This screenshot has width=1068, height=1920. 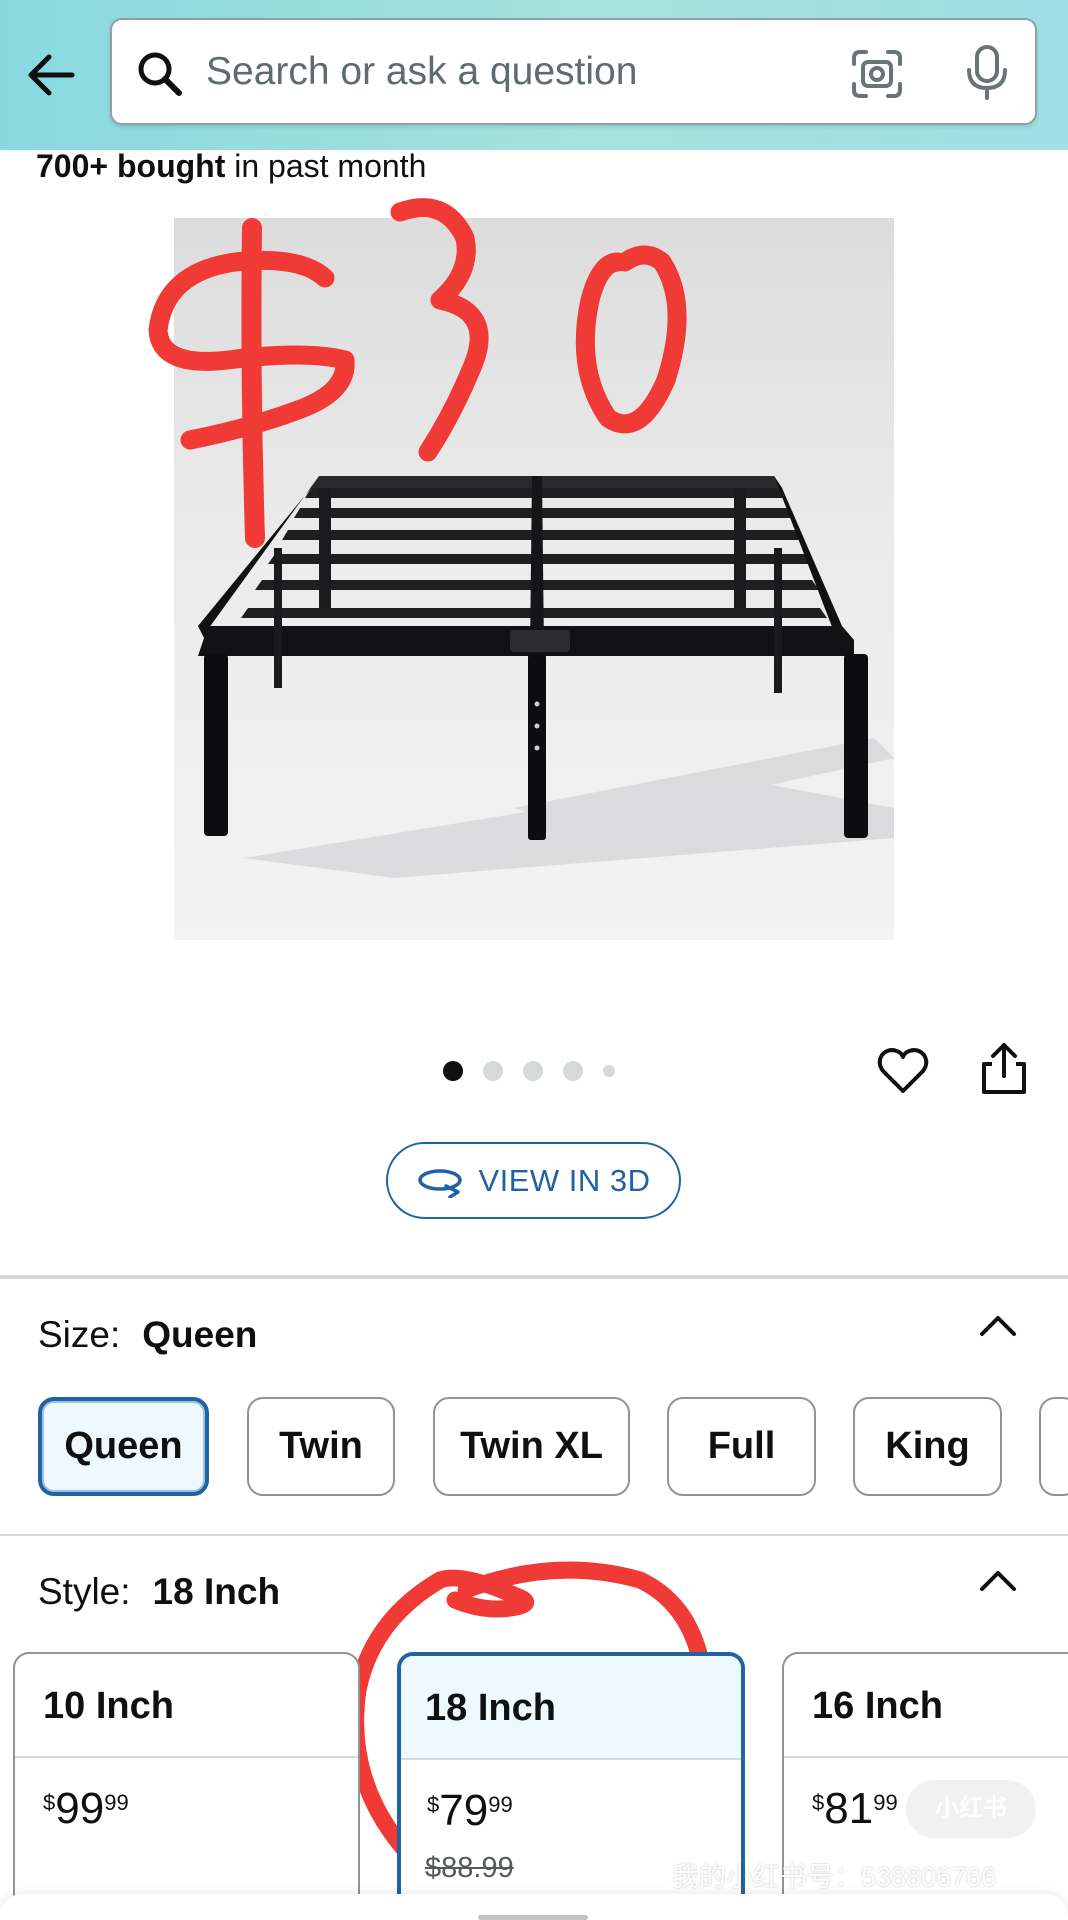 What do you see at coordinates (216, 1591) in the screenshot?
I see `style-selected-value: 18 Inch` at bounding box center [216, 1591].